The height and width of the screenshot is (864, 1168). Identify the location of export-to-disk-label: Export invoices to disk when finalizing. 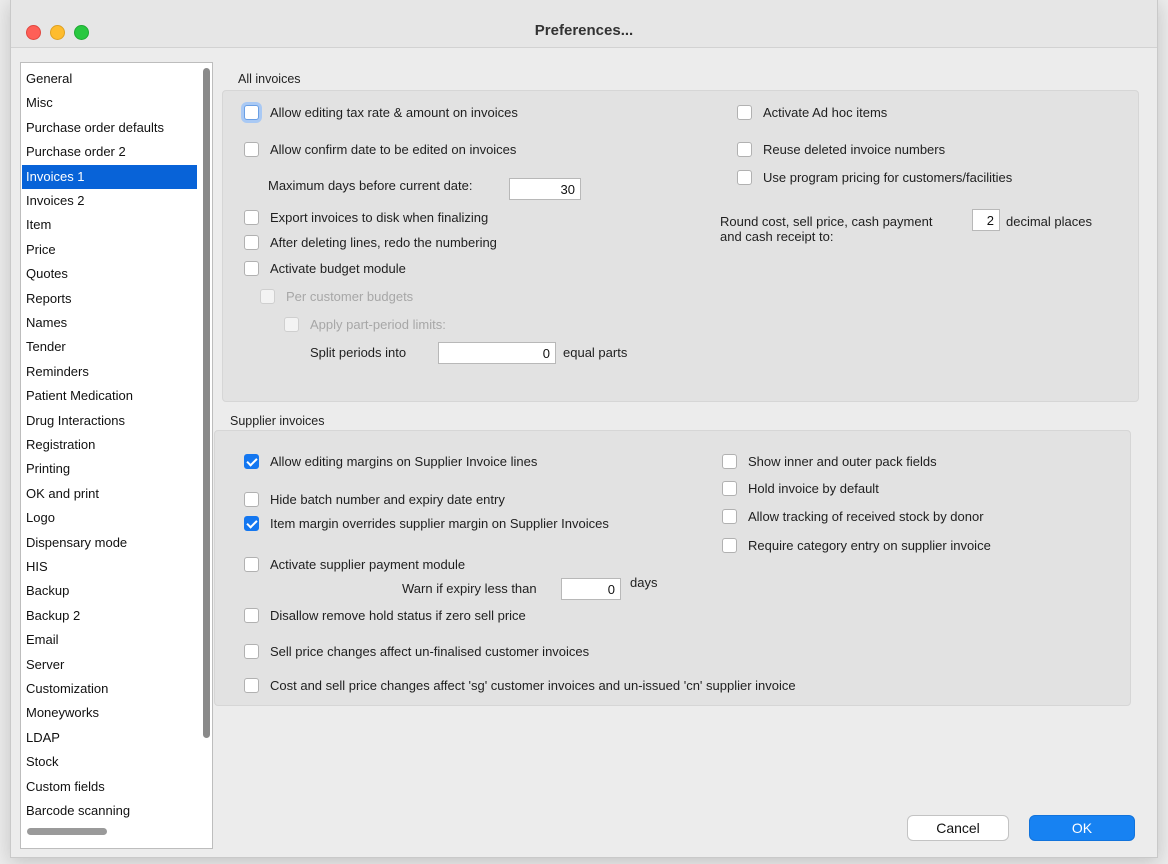
(379, 217).